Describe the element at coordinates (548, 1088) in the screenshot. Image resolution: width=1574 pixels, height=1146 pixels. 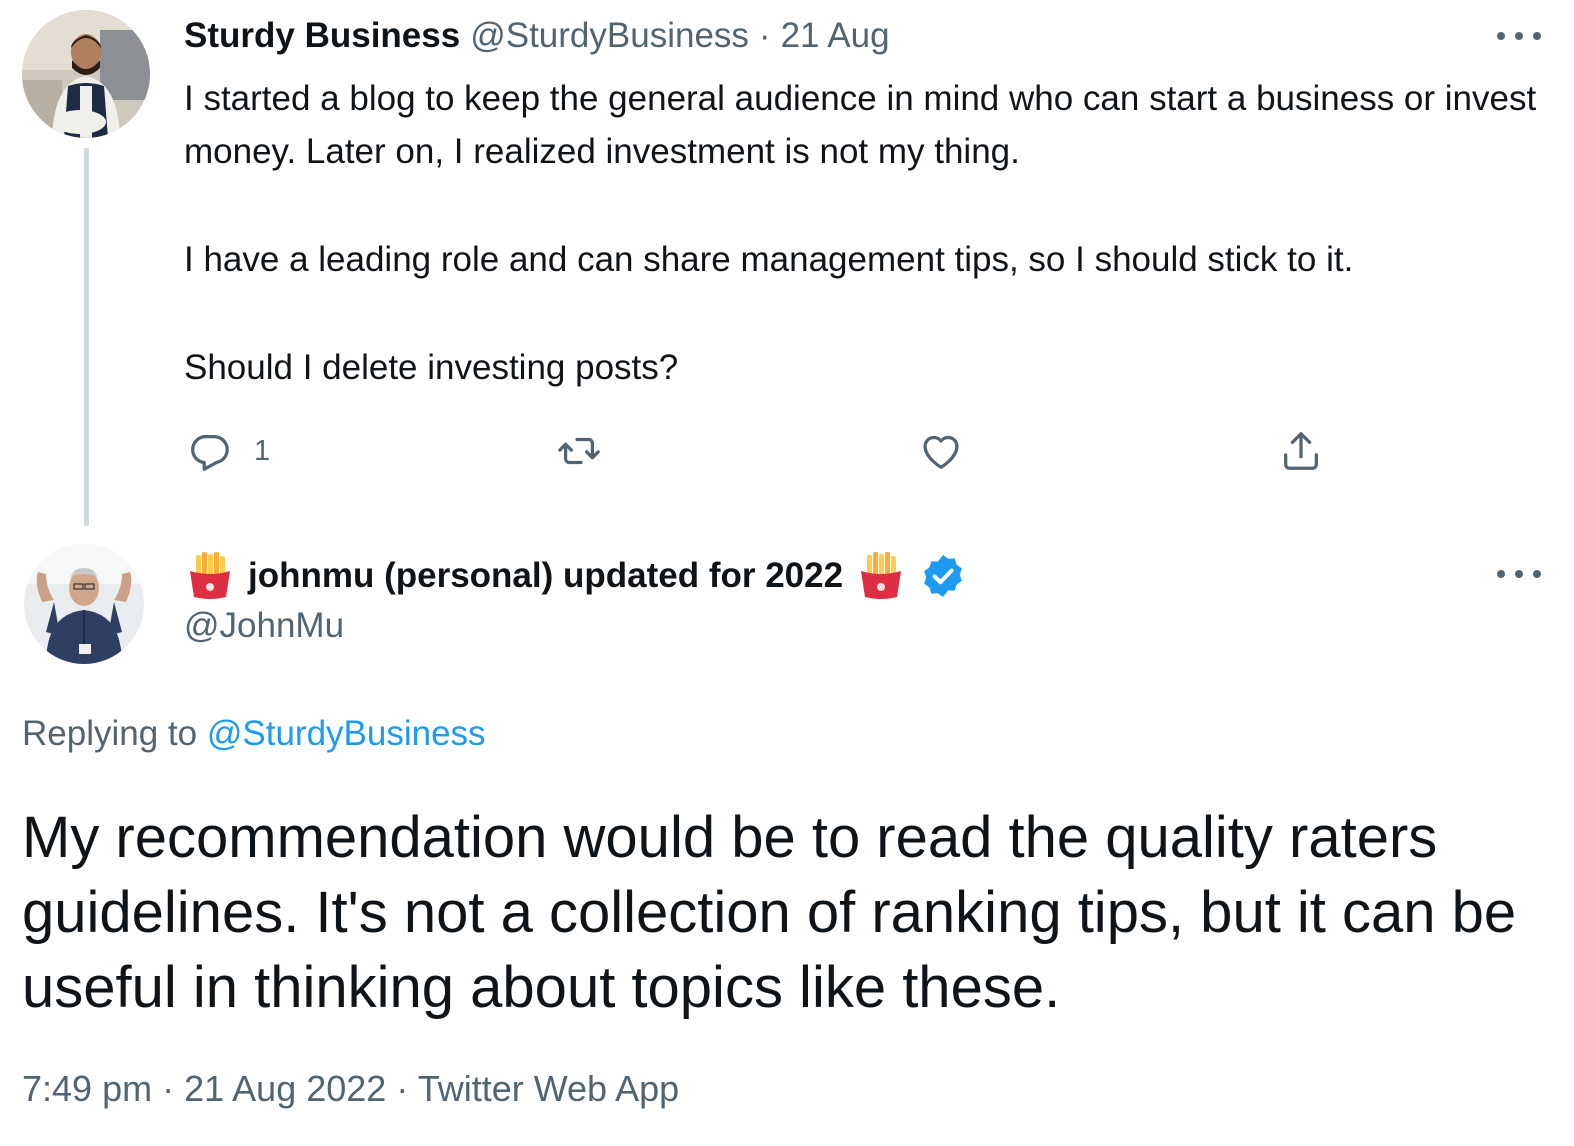
I see `tweet-source: Twitter Web App` at that location.